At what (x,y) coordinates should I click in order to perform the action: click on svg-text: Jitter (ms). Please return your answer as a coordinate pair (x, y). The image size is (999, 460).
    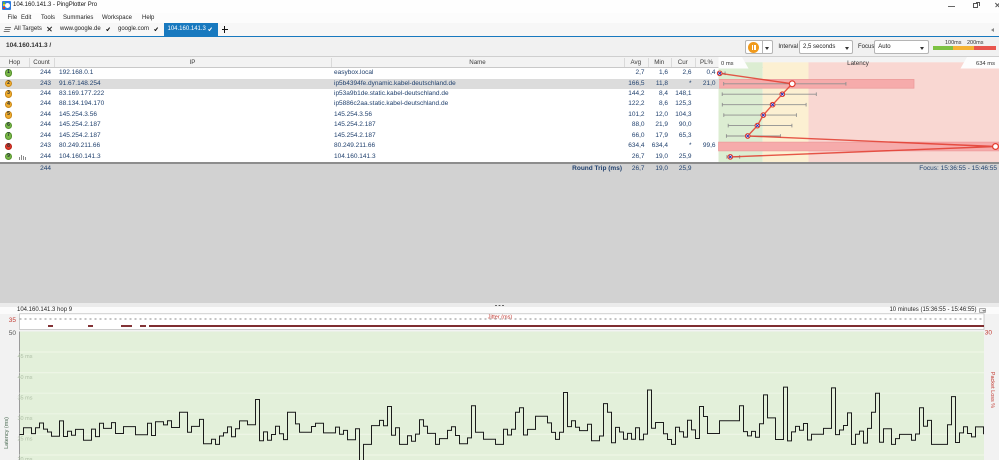
    Looking at the image, I should click on (500, 318).